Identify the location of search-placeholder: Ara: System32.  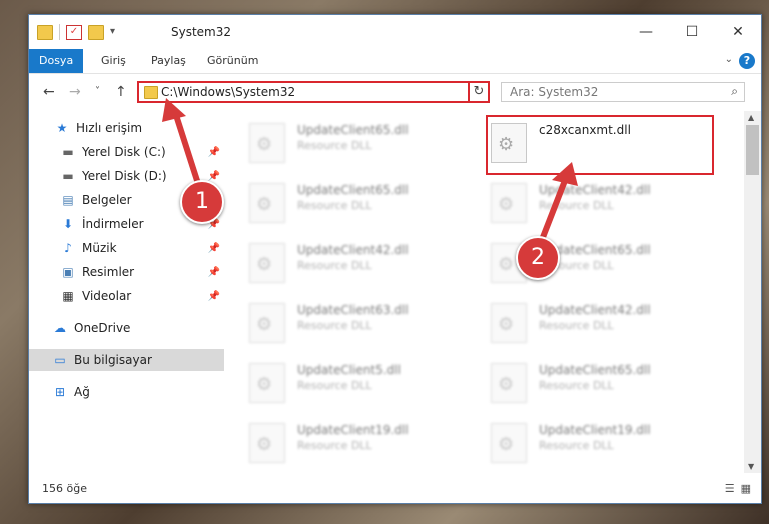
(554, 92).